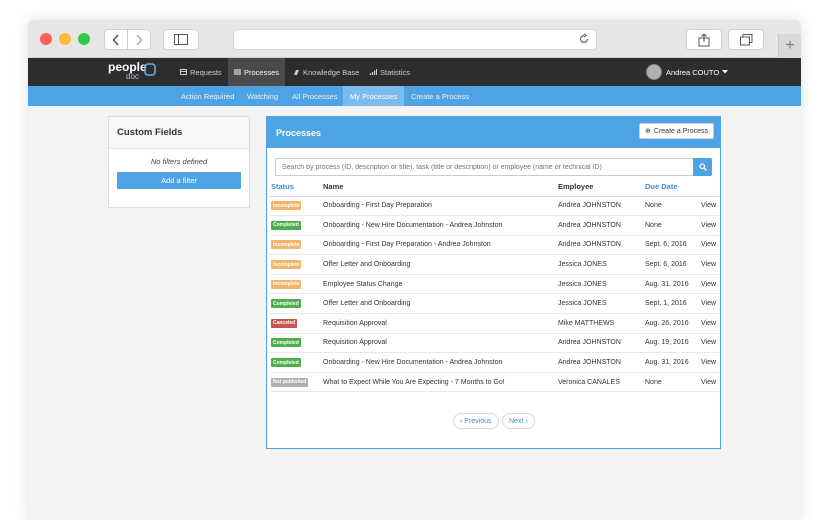 The image size is (829, 520). I want to click on bar-chart-icon, so click(373, 72).